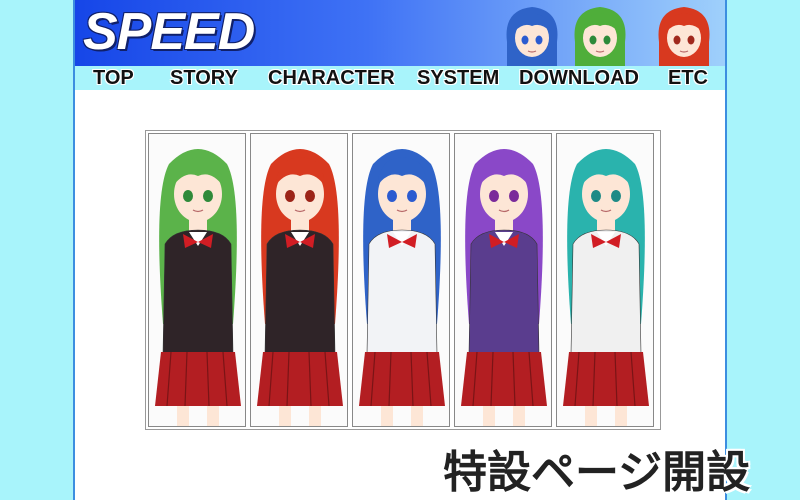 This screenshot has width=800, height=500. I want to click on red-hair-girl-panel, so click(299, 280).